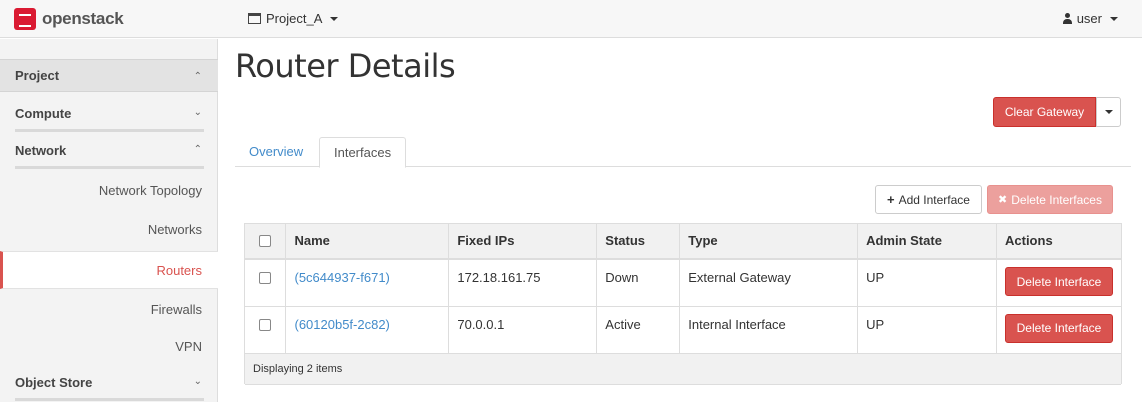 This screenshot has height=402, width=1142. Describe the element at coordinates (523, 242) in the screenshot. I see `column-header-fixed-ips: Fixed IPs` at that location.